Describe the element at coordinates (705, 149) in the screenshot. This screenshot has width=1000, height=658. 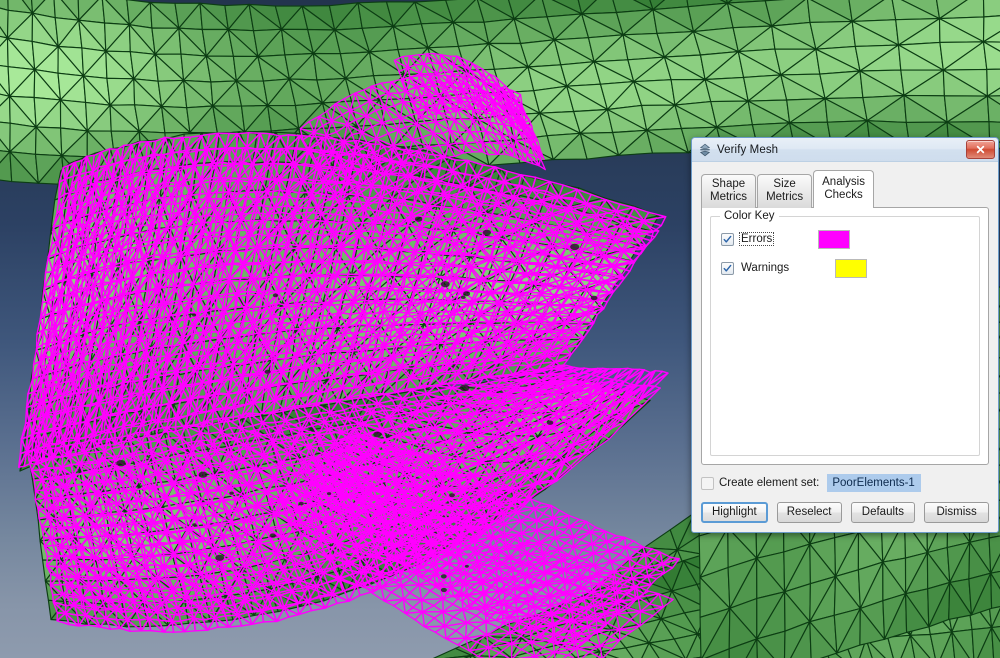
I see `abaqus-diamond-icon` at that location.